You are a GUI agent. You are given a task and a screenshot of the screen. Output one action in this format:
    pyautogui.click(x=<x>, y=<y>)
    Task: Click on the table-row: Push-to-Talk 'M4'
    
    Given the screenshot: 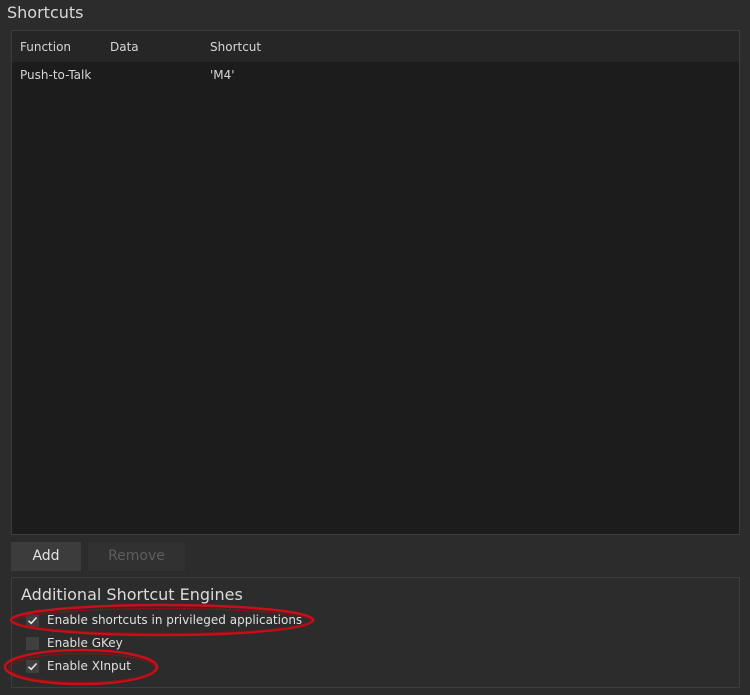 What is the action you would take?
    pyautogui.click(x=375, y=76)
    